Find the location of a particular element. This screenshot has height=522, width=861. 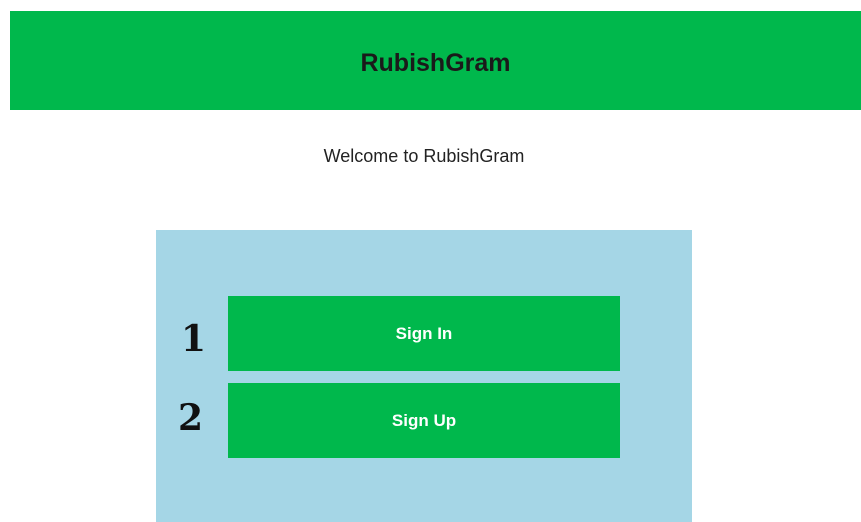

sign-up-button: Sign Up is located at coordinates (424, 420).